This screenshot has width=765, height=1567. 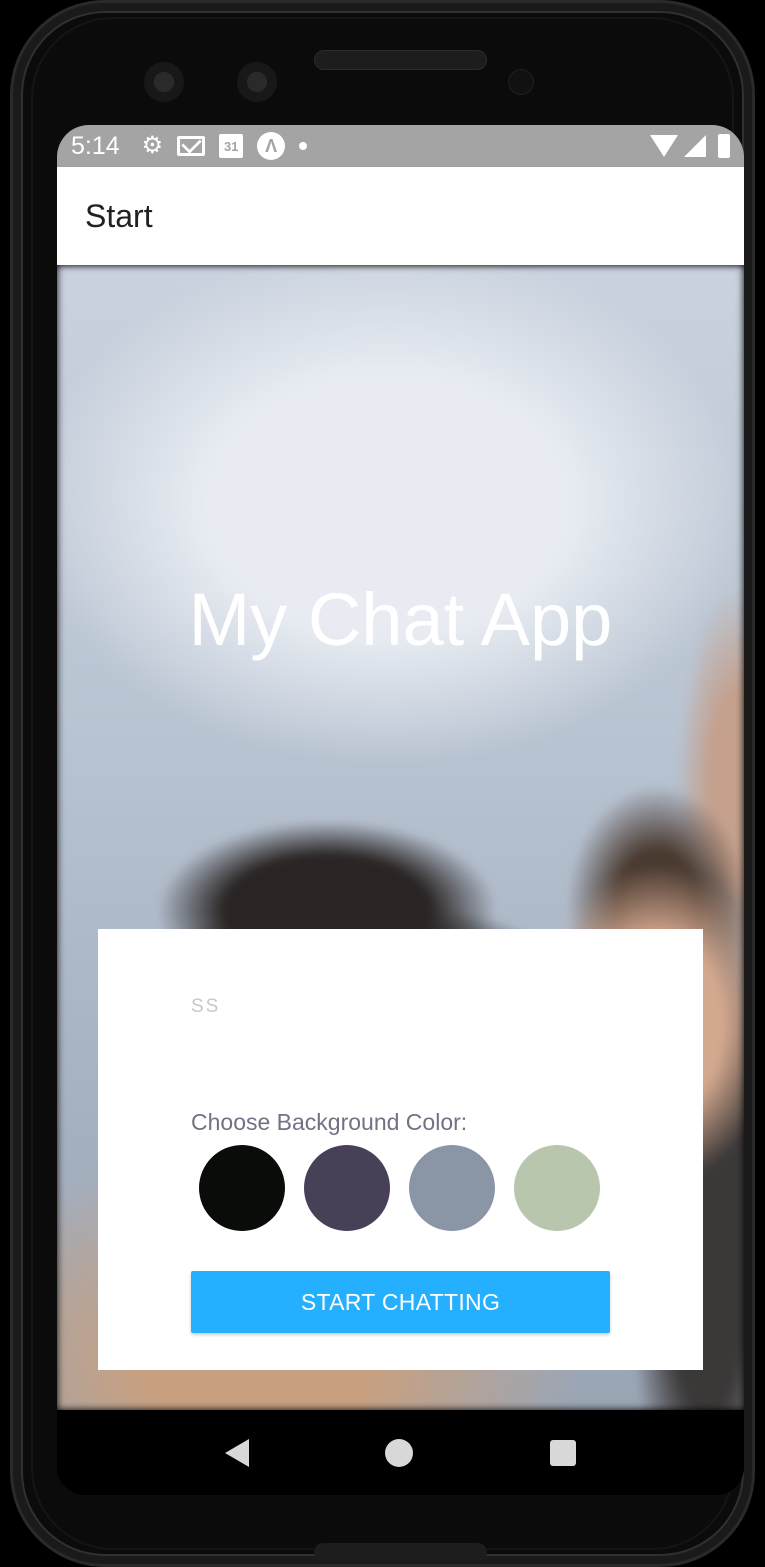 I want to click on battery-icon, so click(x=724, y=146).